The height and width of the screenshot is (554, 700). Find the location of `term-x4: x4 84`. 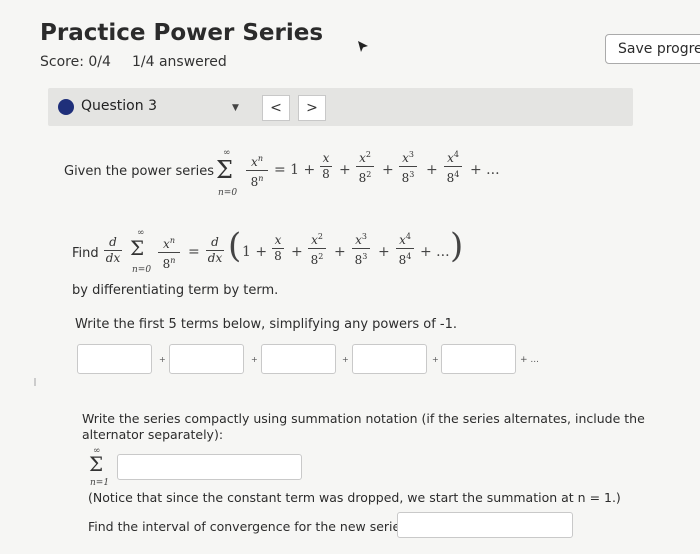

term-x4: x4 84 is located at coordinates (453, 166).